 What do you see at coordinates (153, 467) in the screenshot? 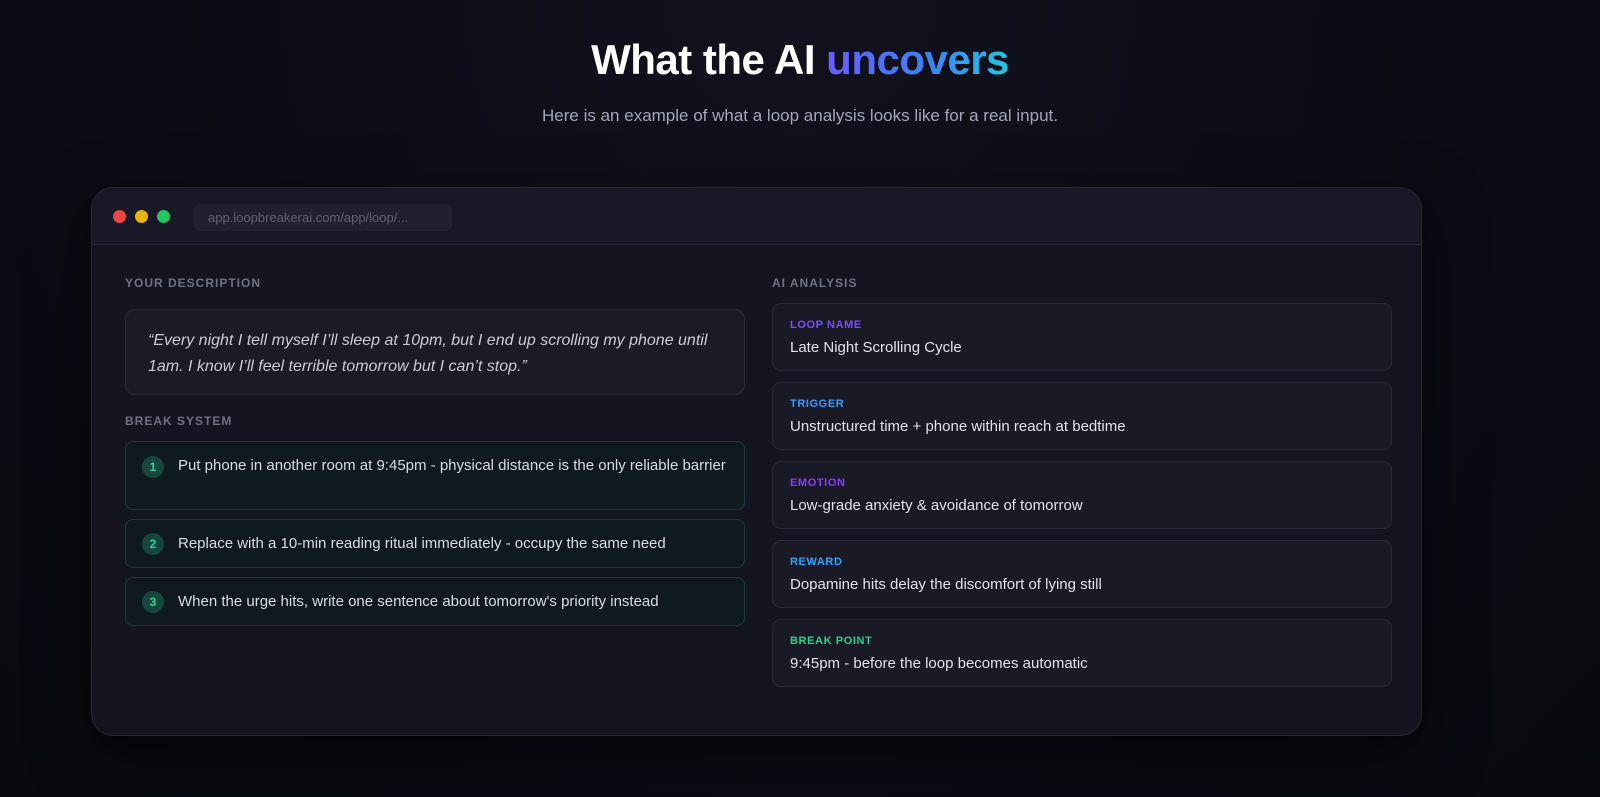
I see `step-number-badge: 1` at bounding box center [153, 467].